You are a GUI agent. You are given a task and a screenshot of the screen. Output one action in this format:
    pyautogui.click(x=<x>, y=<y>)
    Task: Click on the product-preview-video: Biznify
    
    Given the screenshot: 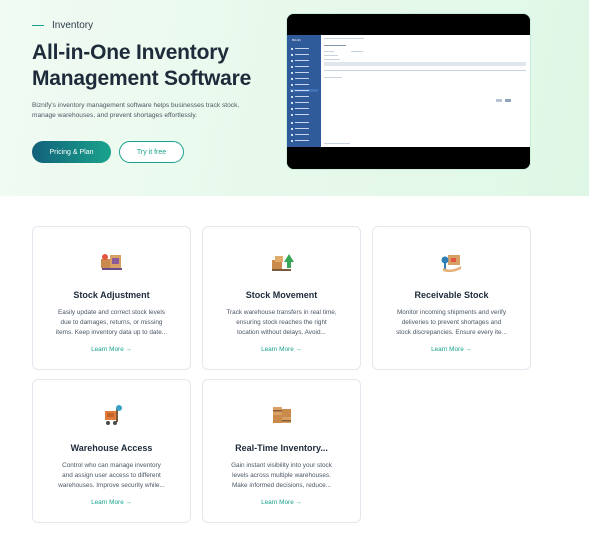 What is the action you would take?
    pyautogui.click(x=408, y=91)
    